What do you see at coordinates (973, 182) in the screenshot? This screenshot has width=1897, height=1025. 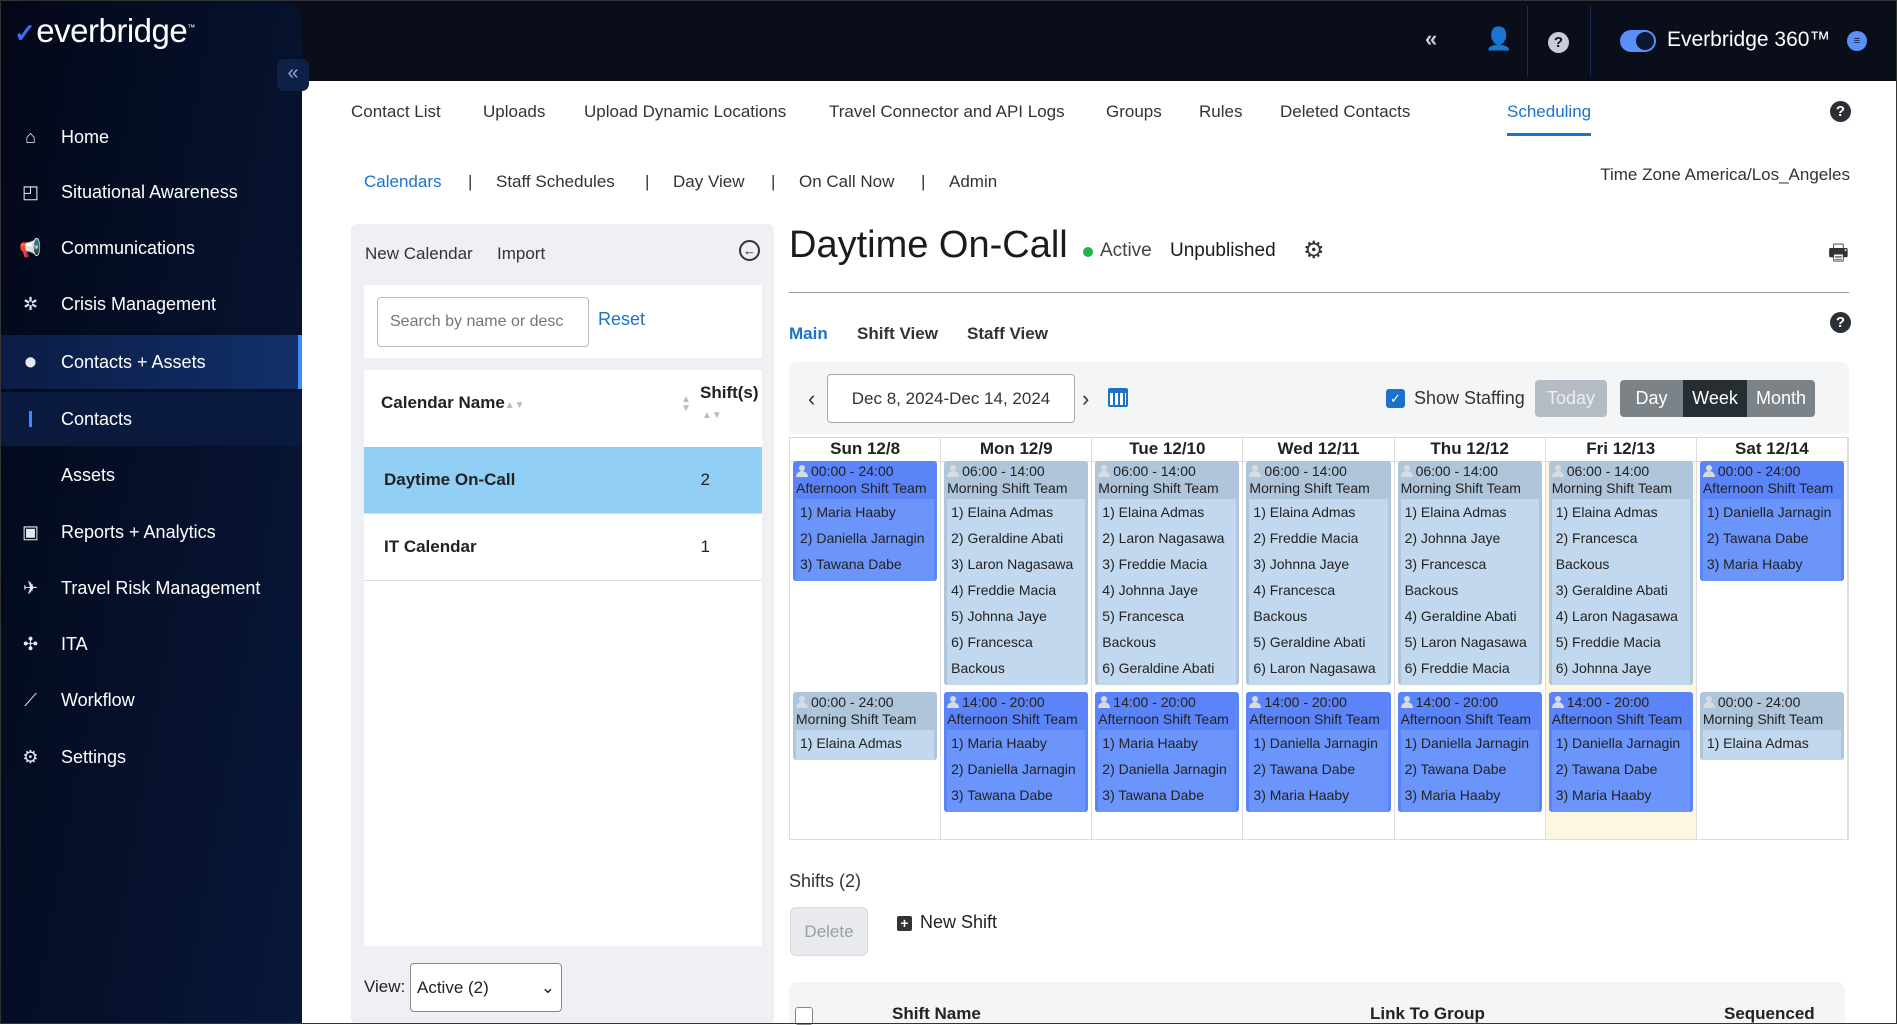 I see `subtab-admin: Admin` at bounding box center [973, 182].